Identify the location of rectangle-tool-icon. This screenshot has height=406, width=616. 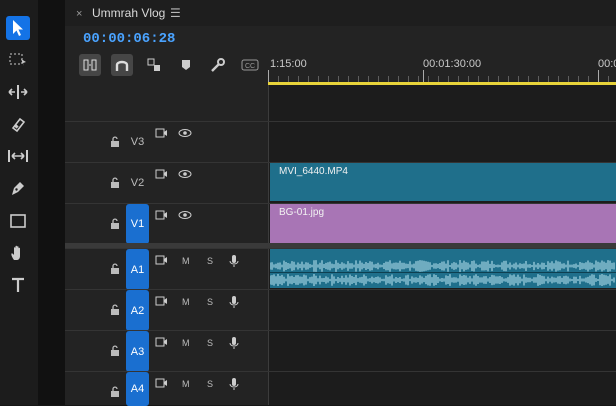
(18, 221).